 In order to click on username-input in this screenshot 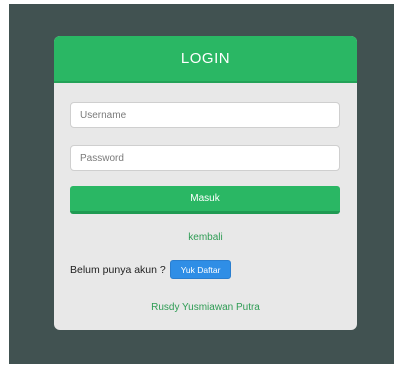, I will do `click(205, 115)`.